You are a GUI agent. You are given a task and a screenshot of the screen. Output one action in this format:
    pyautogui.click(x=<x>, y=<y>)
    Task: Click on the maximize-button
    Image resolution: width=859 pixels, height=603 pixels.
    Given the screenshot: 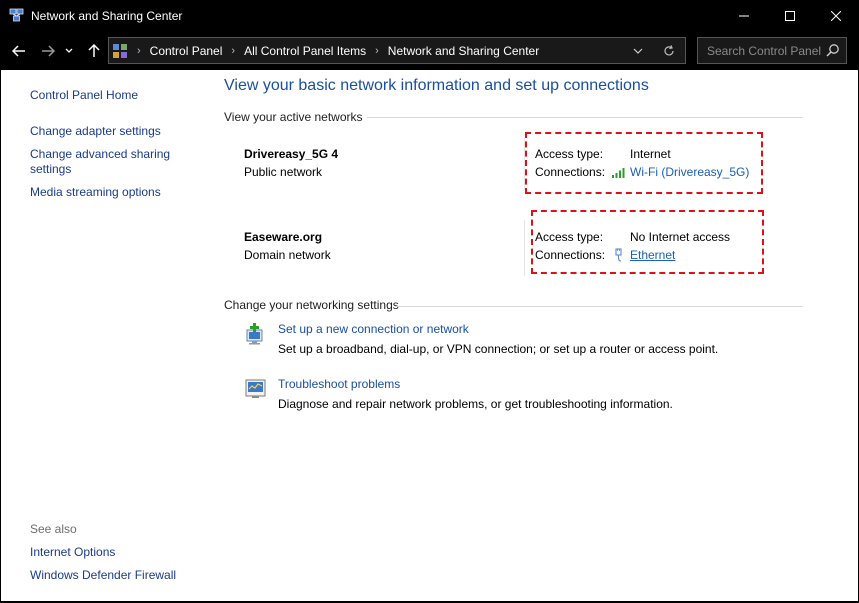 What is the action you would take?
    pyautogui.click(x=790, y=16)
    